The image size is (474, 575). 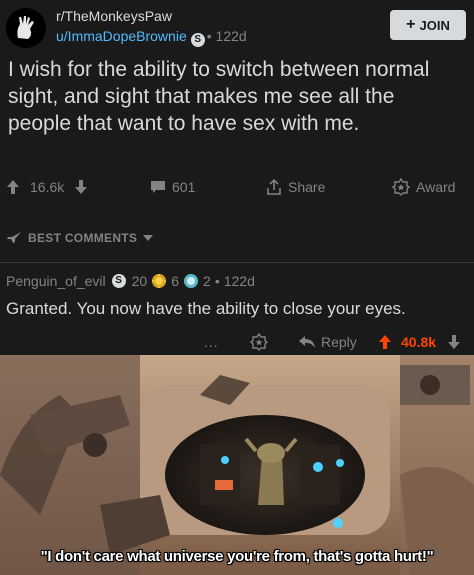 What do you see at coordinates (307, 342) in the screenshot?
I see `reply-arrow-icon` at bounding box center [307, 342].